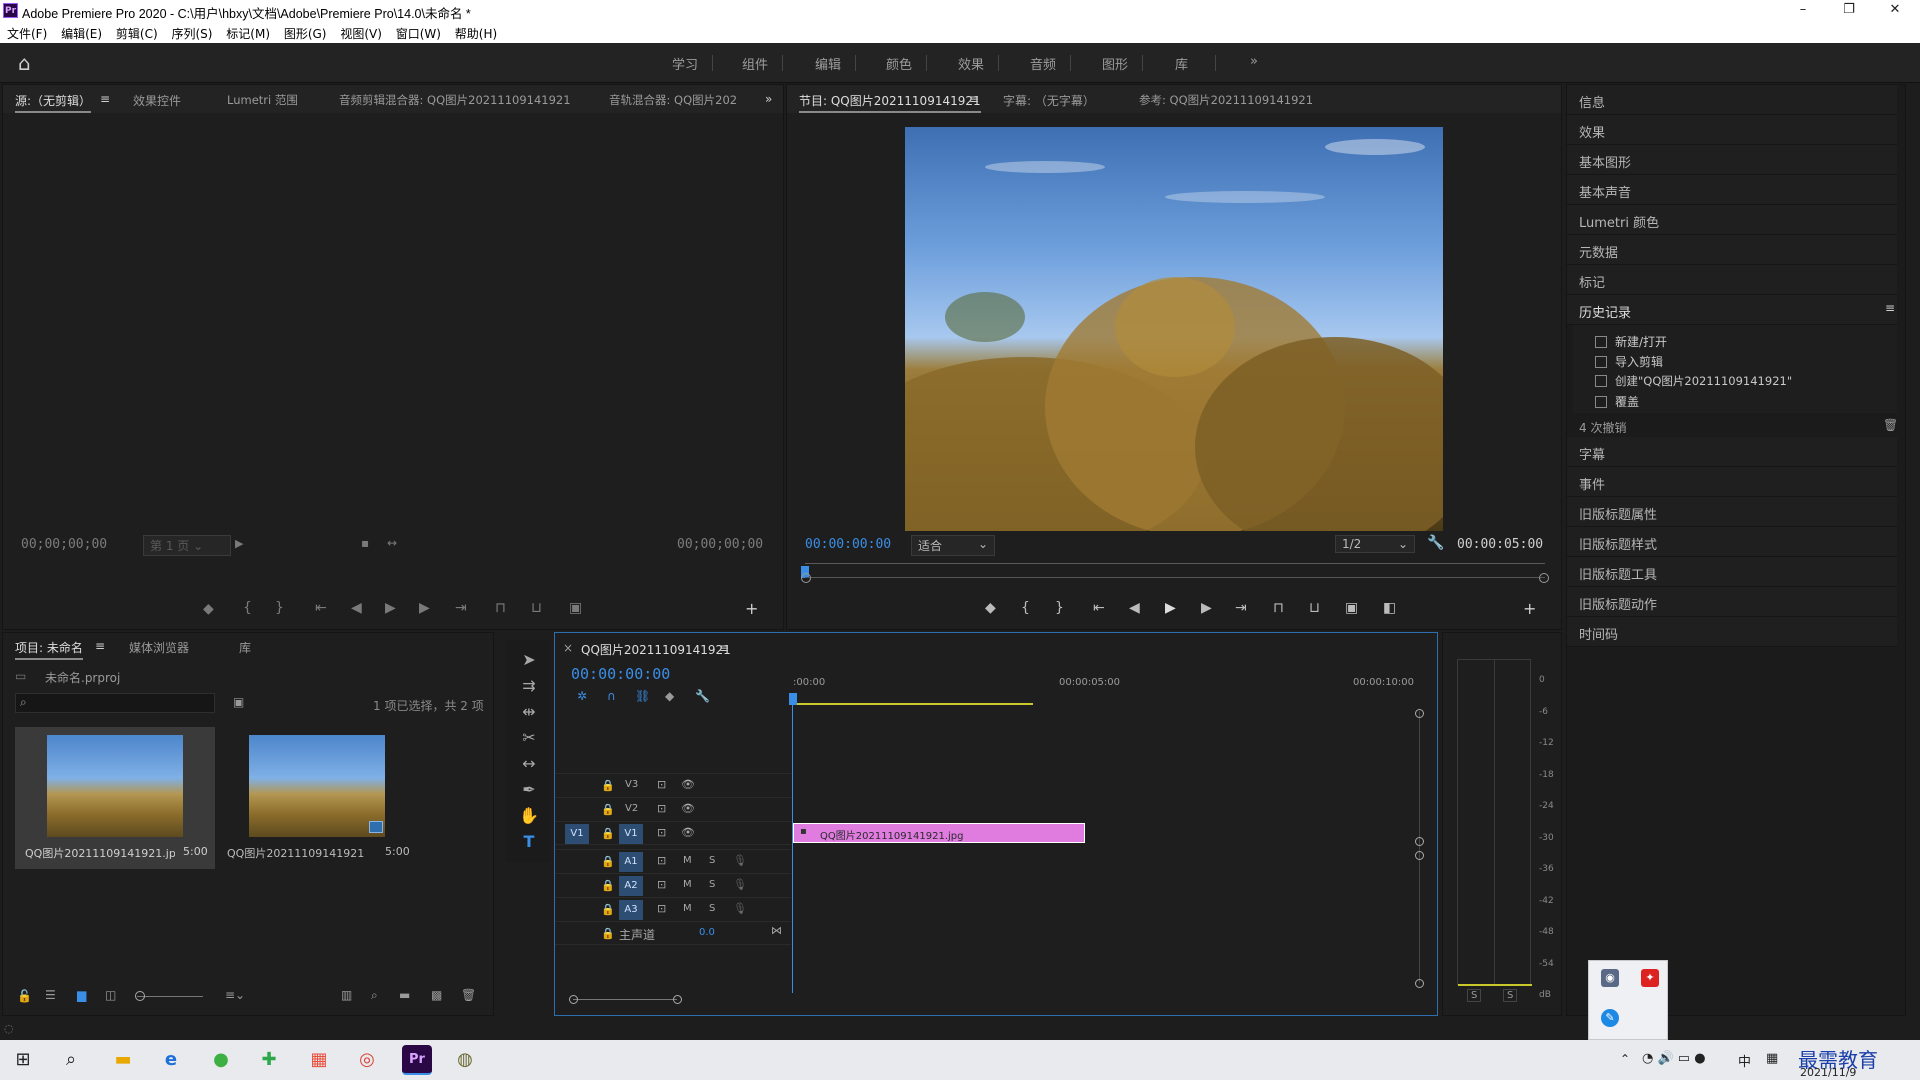 This screenshot has height=1080, width=1920. What do you see at coordinates (317, 798) in the screenshot?
I see `project-item-sequence: QQ图片20211109141921 5:00` at bounding box center [317, 798].